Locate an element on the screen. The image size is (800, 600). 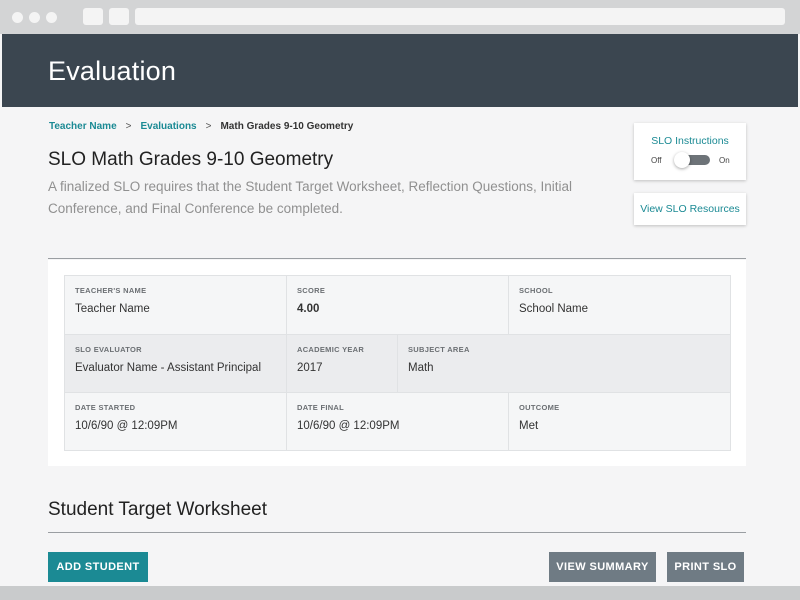
academic-year-label: ACADEMIC YEAR is located at coordinates (331, 349).